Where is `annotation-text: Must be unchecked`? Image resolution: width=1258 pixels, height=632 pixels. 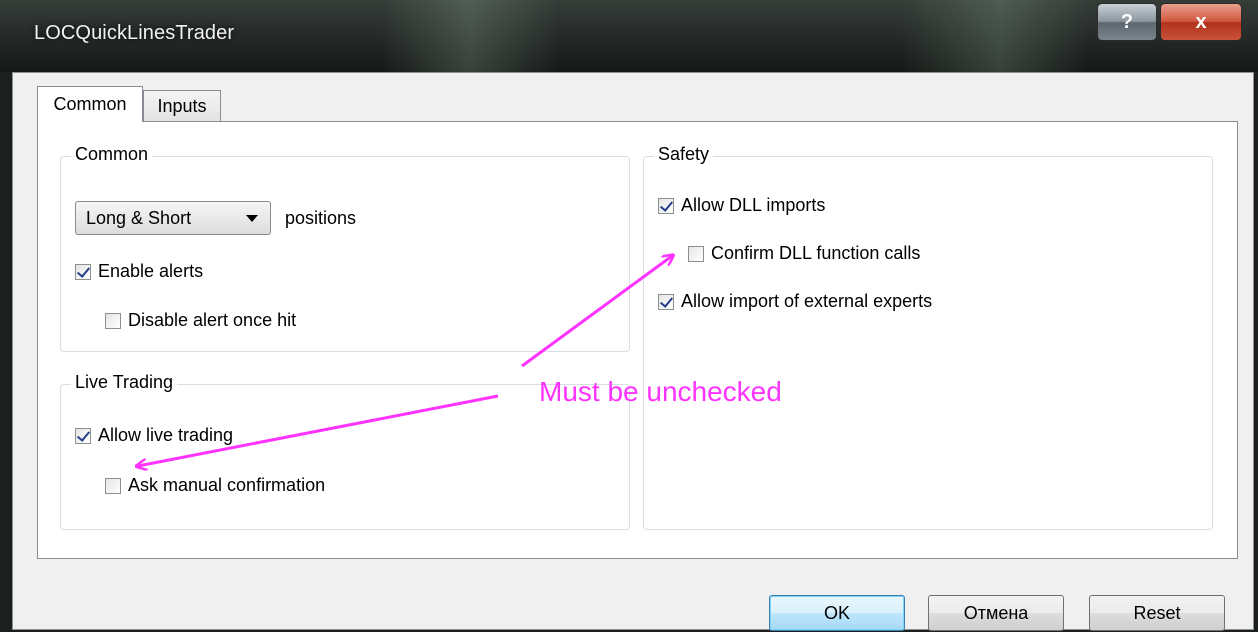
annotation-text: Must be unchecked is located at coordinates (660, 391).